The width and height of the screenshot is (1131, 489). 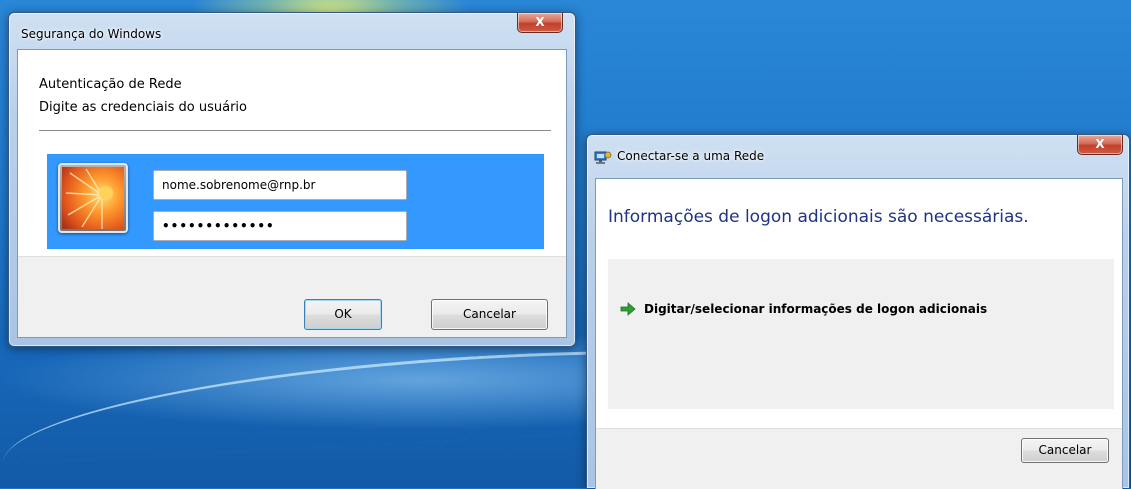 I want to click on user-avatar, so click(x=93, y=198).